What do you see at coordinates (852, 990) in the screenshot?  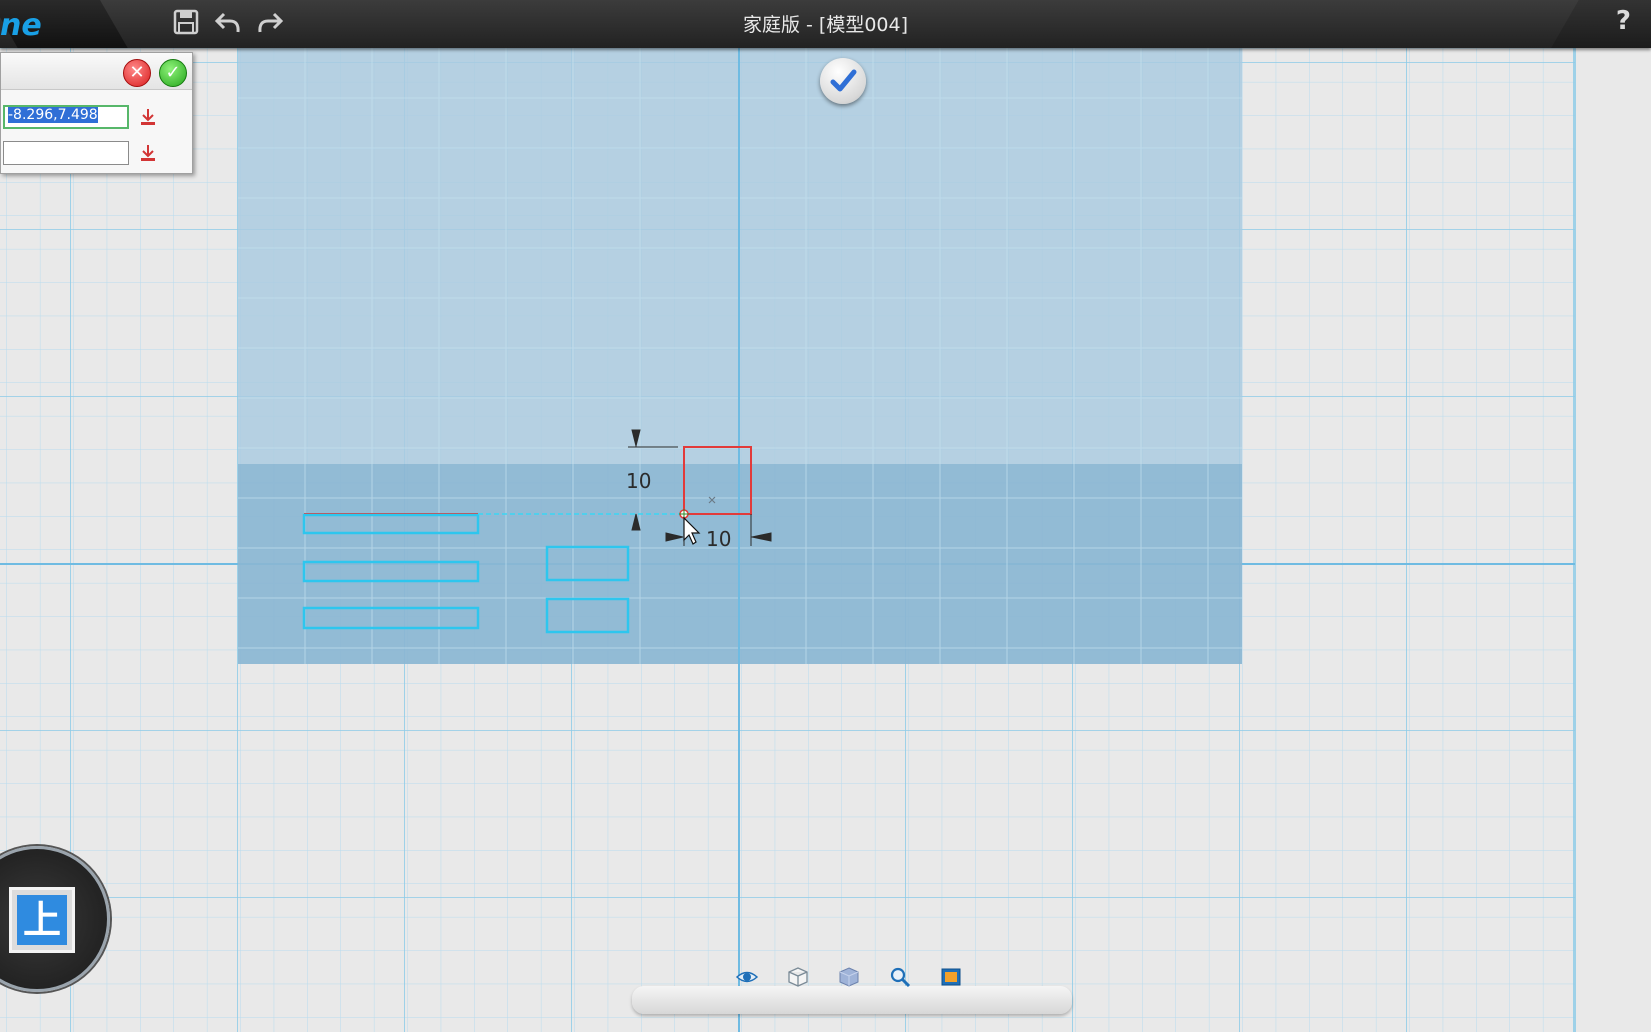 I see `view-toolbar` at bounding box center [852, 990].